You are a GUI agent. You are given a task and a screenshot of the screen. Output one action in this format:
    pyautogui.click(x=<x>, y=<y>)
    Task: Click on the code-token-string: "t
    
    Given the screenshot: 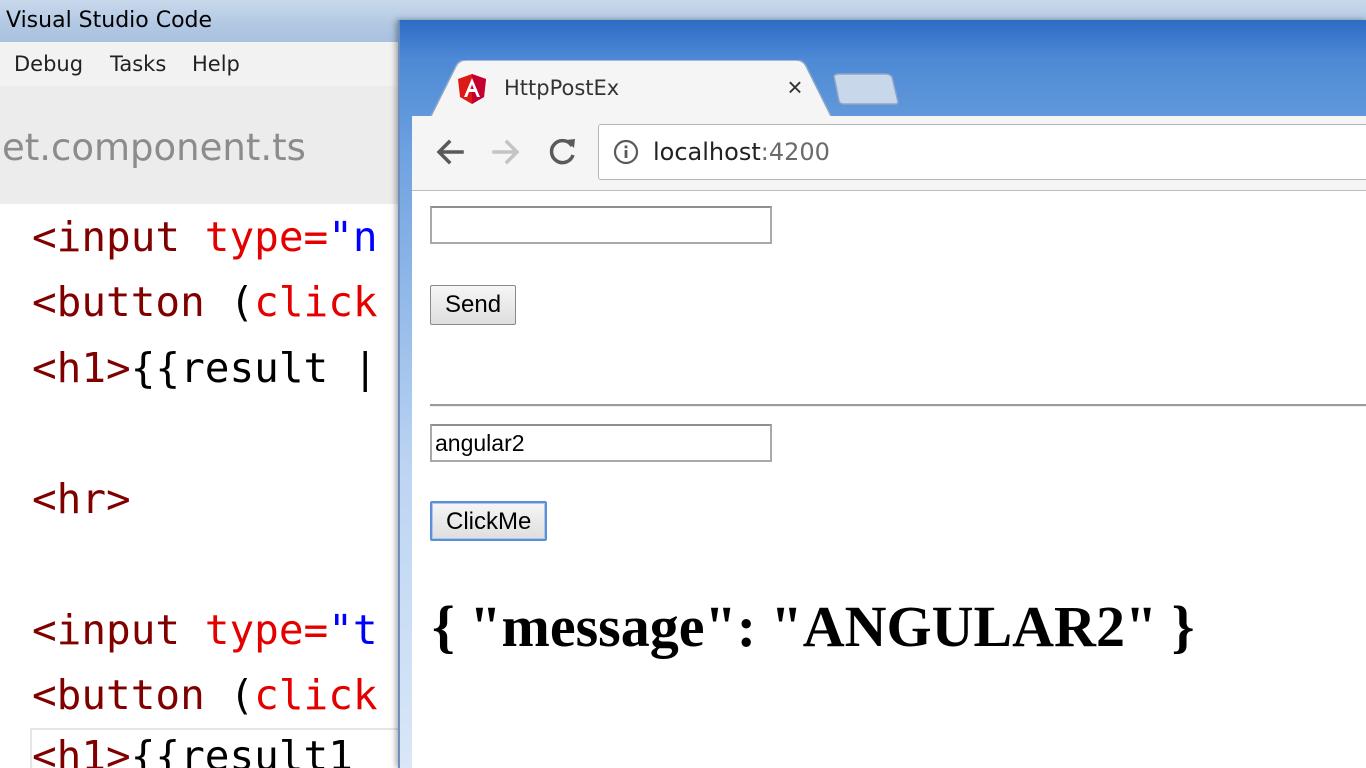 What is the action you would take?
    pyautogui.click(x=353, y=630)
    